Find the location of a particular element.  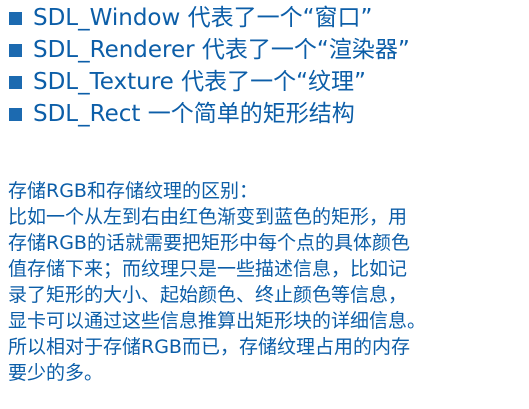

bullet-text: SDL_Renderer 代表了一个“渲染器” is located at coordinates (221, 50).